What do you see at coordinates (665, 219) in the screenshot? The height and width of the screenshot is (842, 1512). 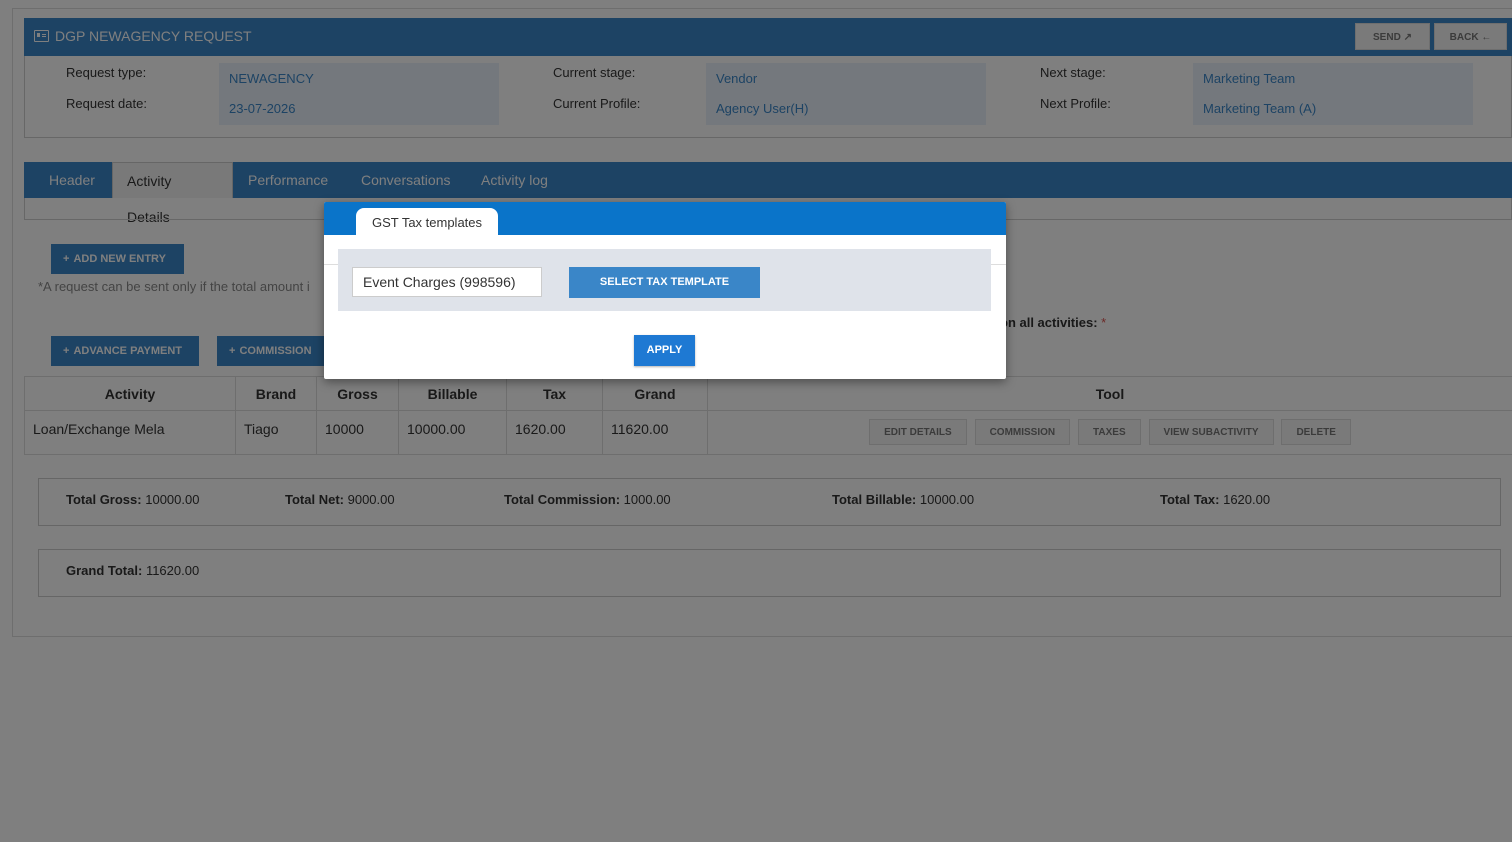 I see `dialog-header: GST Tax templates` at bounding box center [665, 219].